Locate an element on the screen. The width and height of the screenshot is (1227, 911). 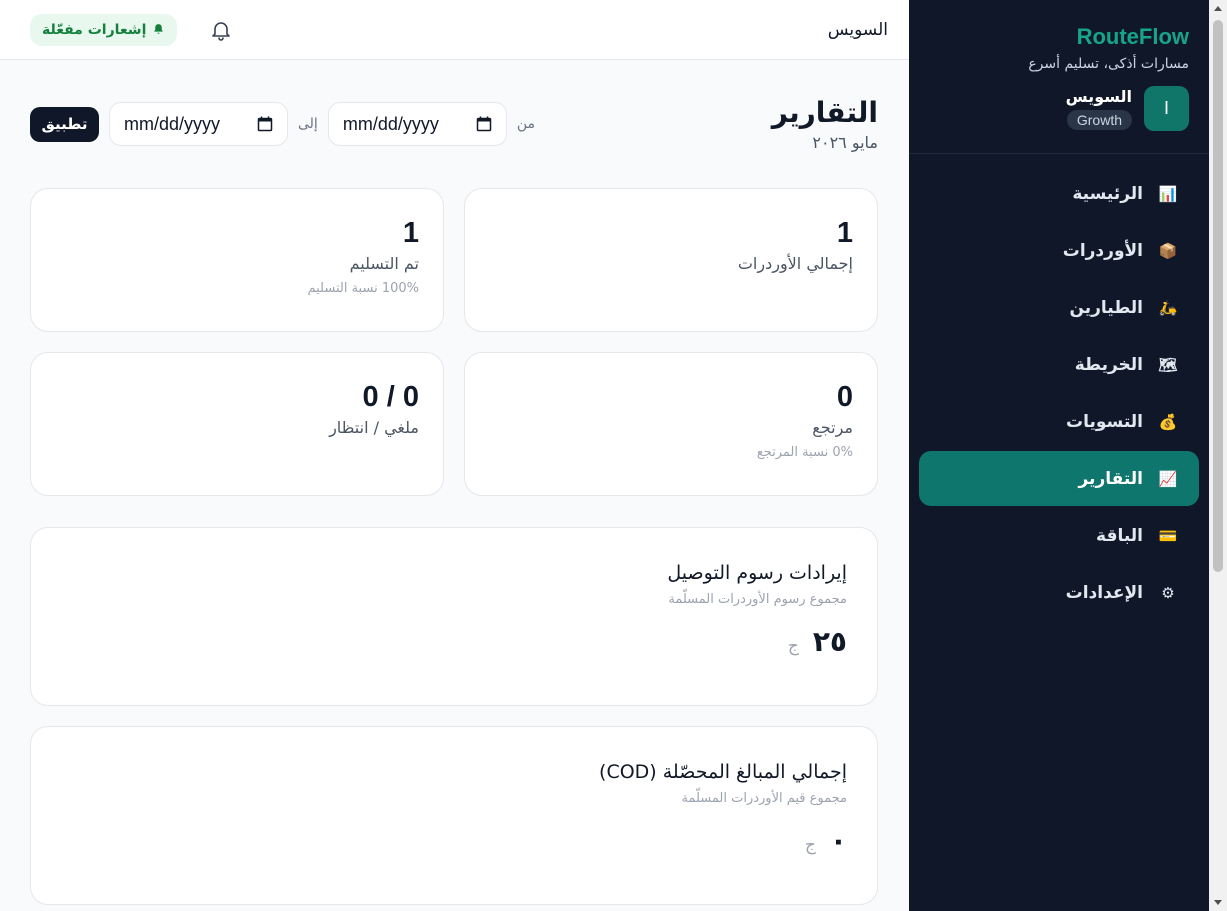
to-date-input: mm/dd/yyyy is located at coordinates (198, 124).